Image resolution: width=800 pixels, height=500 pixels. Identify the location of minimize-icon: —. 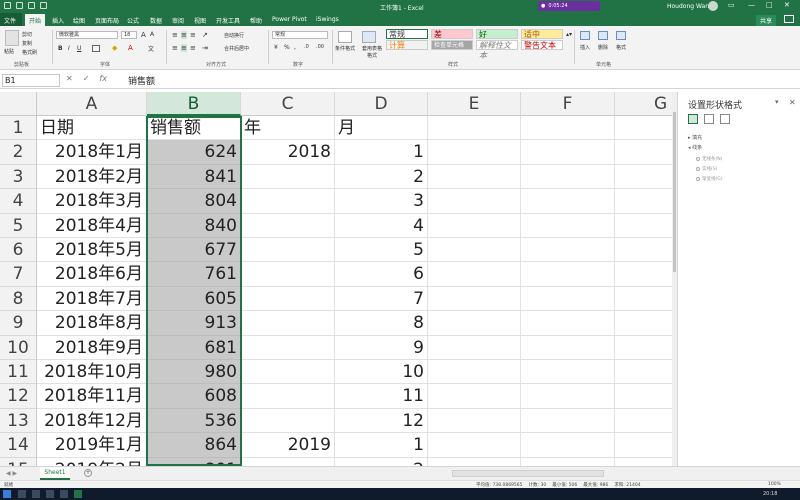
(751, 5).